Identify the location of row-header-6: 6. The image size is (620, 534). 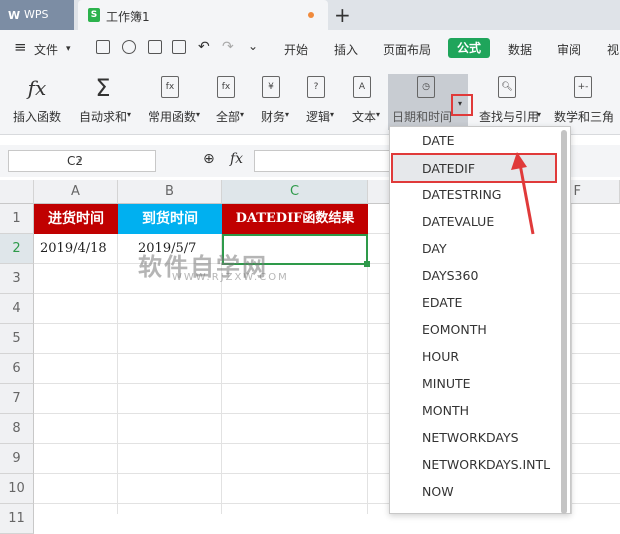
(17, 369).